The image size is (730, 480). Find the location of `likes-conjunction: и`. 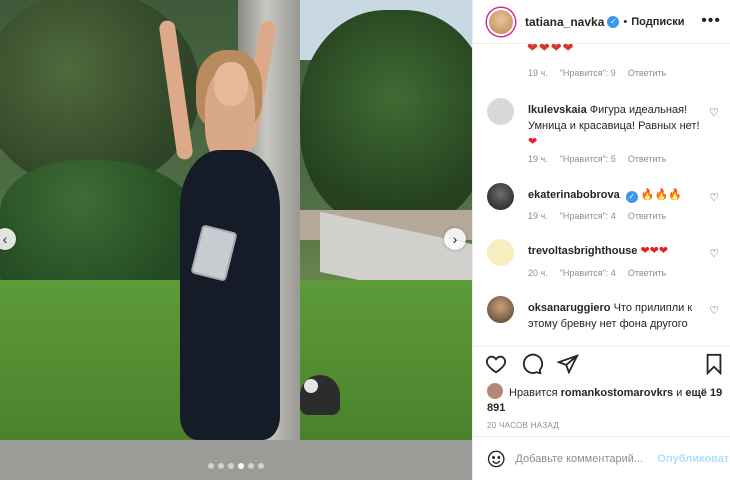

likes-conjunction: и is located at coordinates (679, 393).